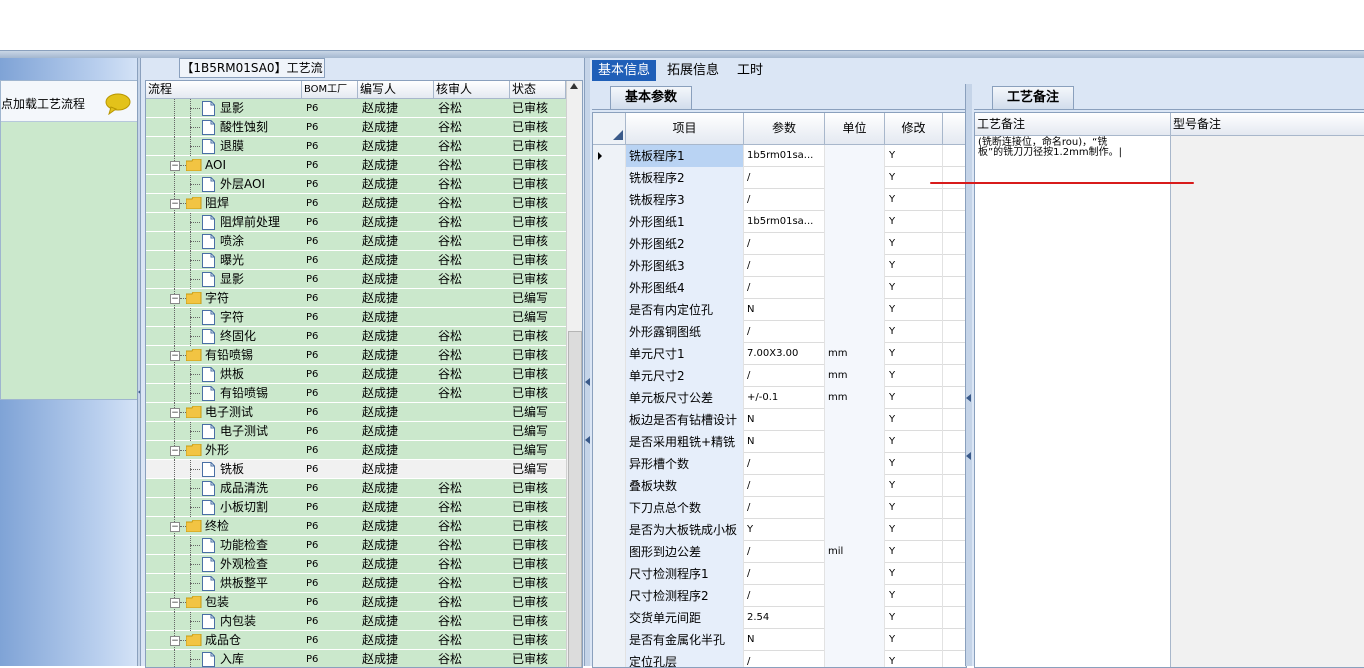 The height and width of the screenshot is (668, 1364). Describe the element at coordinates (651, 97) in the screenshot. I see `subtab-basic-params: 基本参数` at that location.